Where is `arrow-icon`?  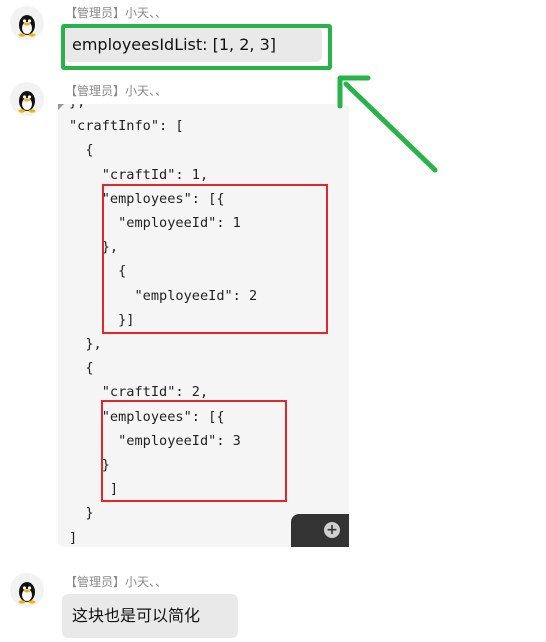
arrow-icon is located at coordinates (387, 124).